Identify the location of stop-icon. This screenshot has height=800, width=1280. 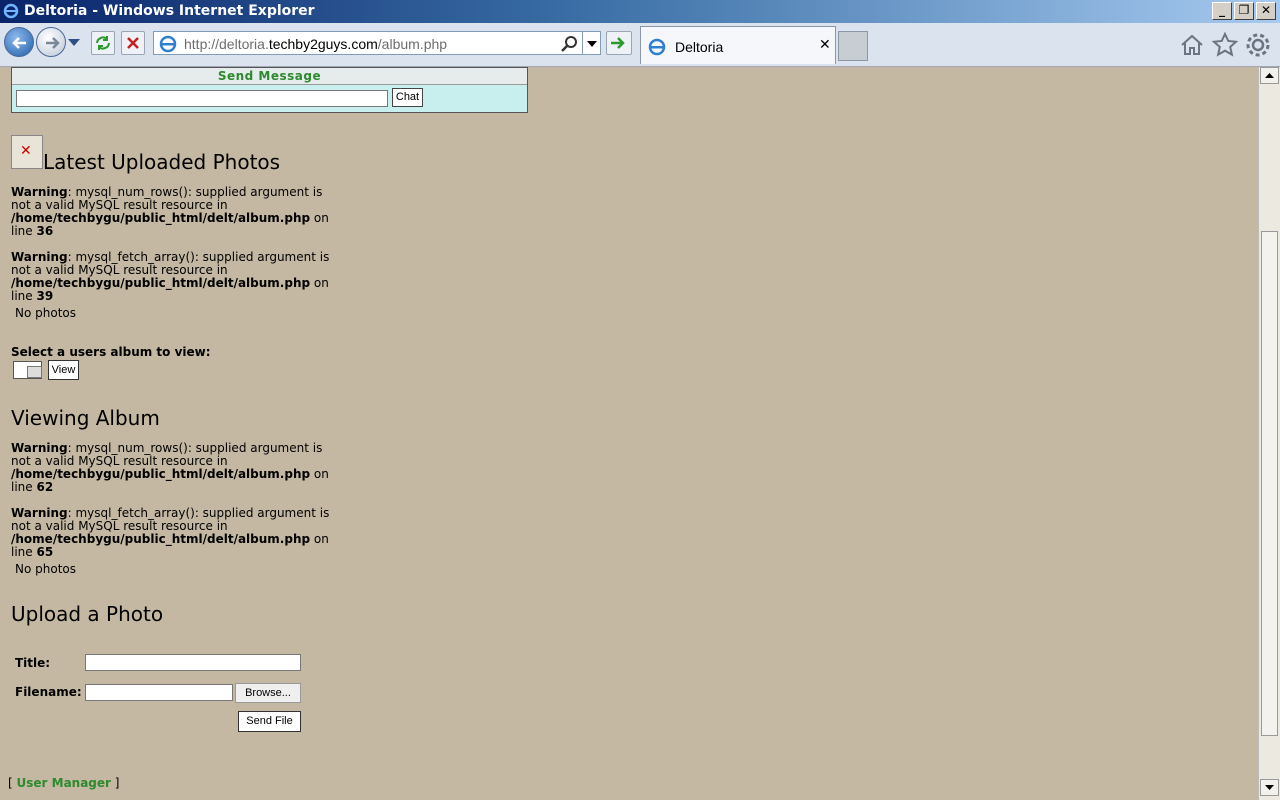
(133, 43).